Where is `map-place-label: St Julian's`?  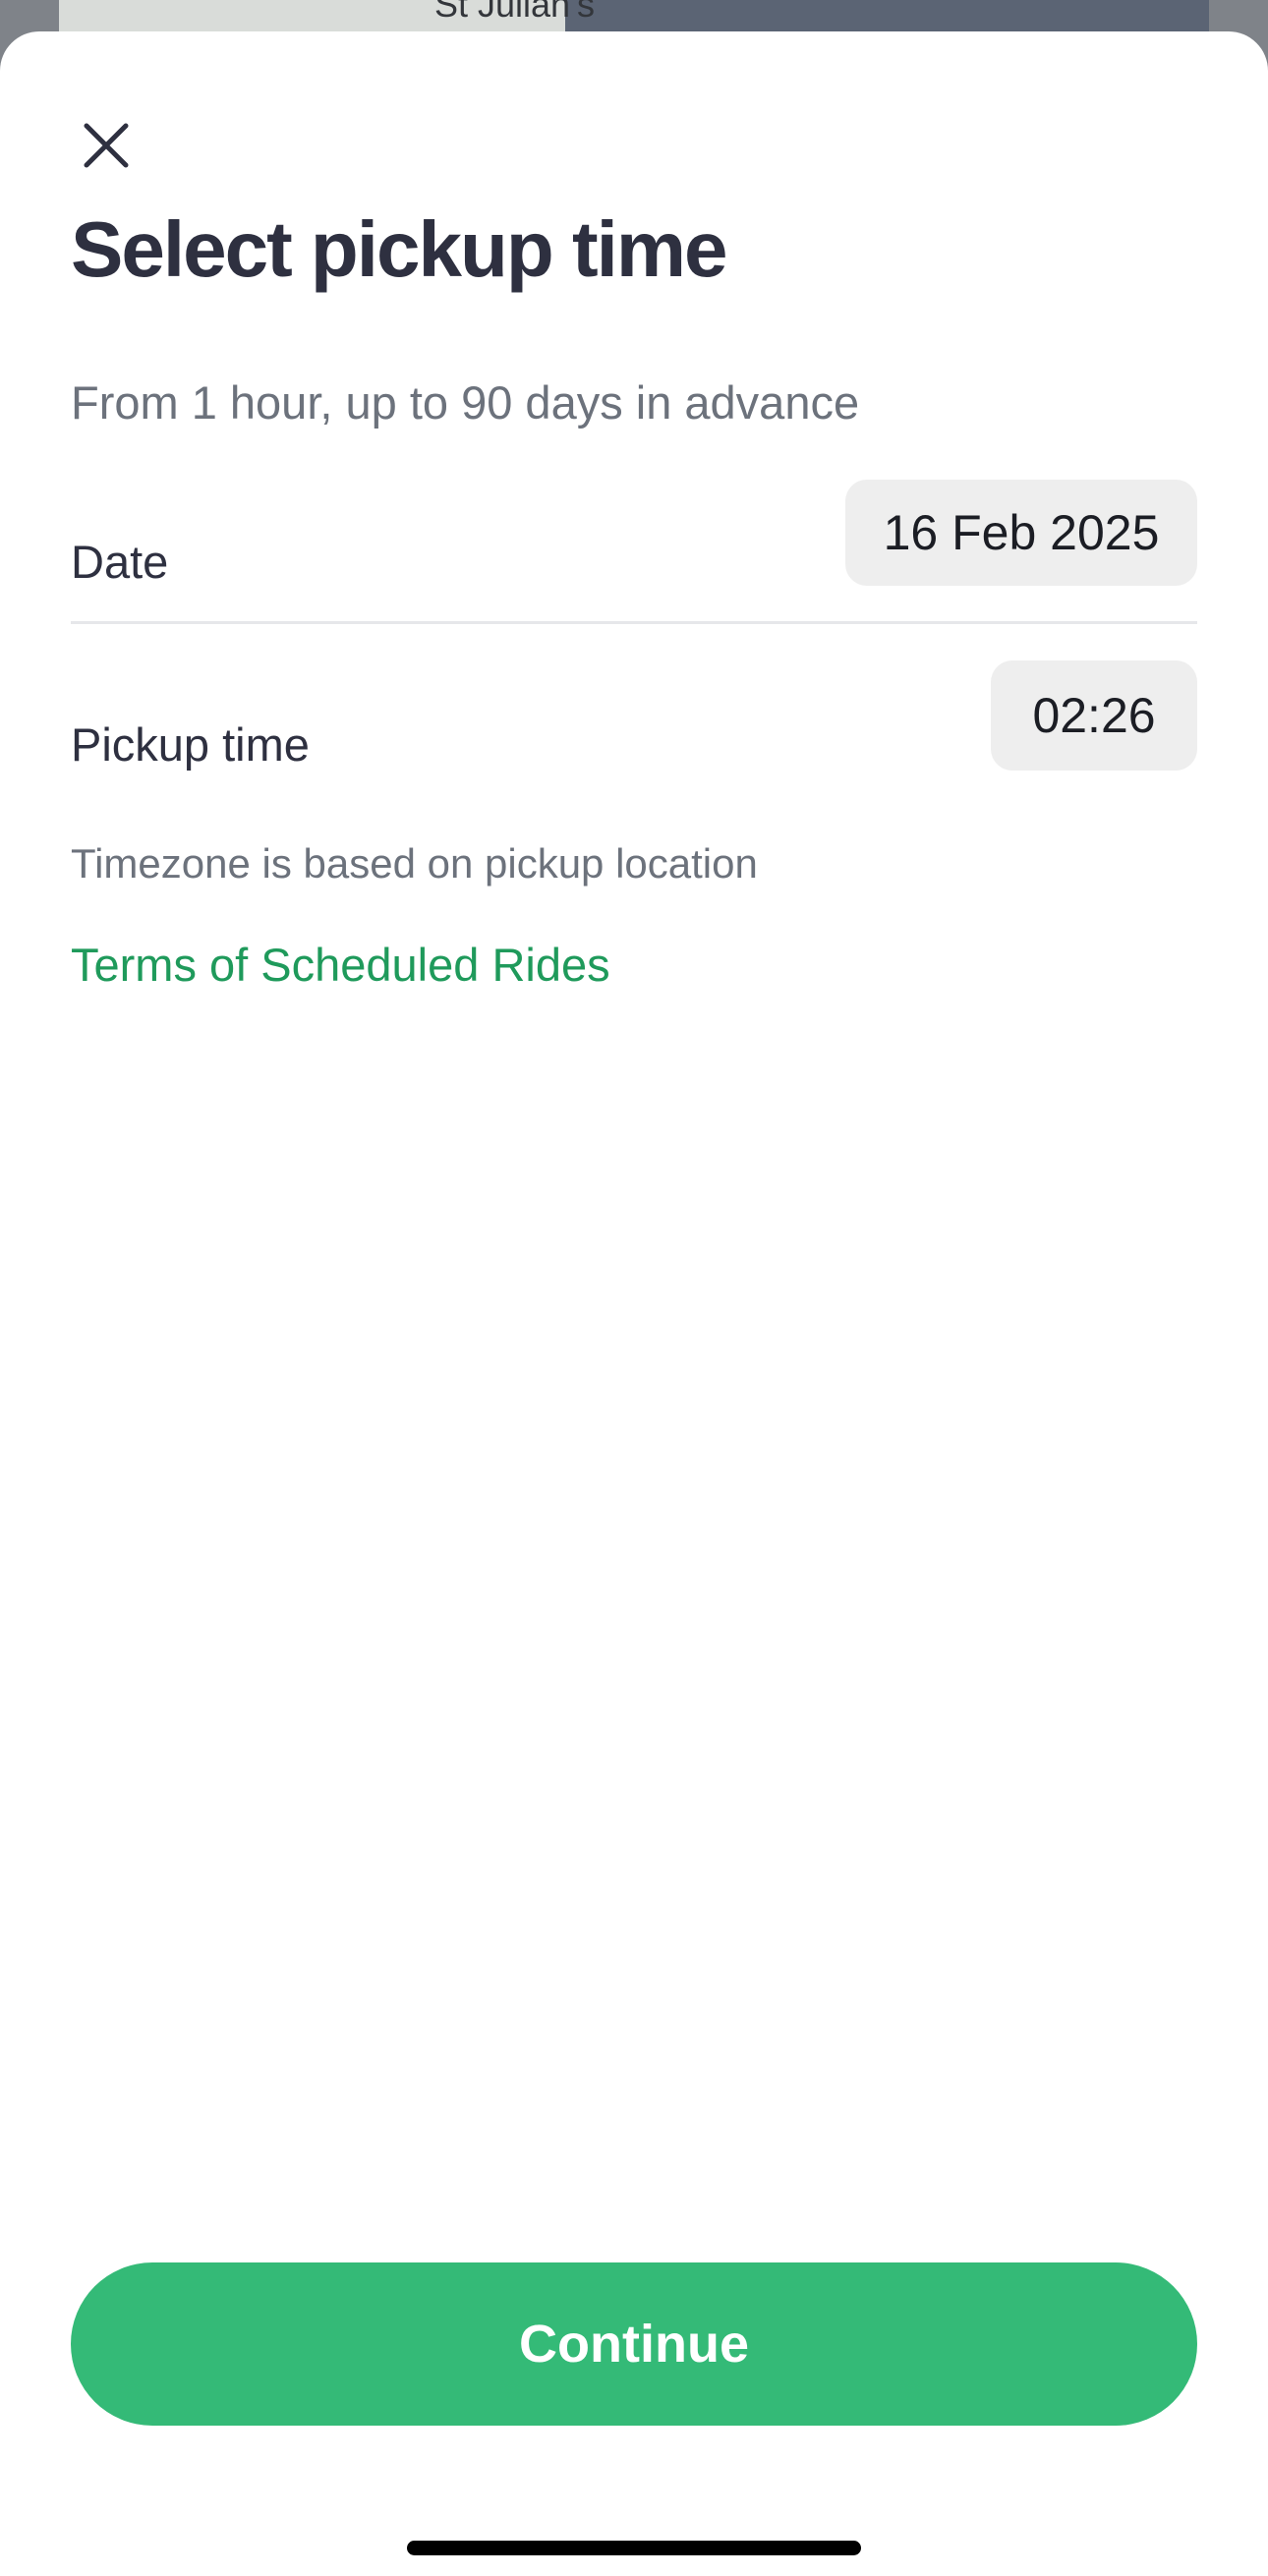 map-place-label: St Julian's is located at coordinates (514, 13).